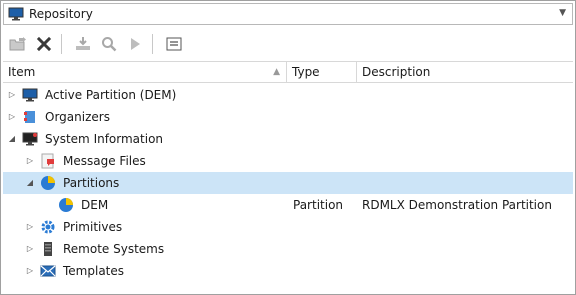  What do you see at coordinates (288, 271) in the screenshot?
I see `tree-row: ▷ Templates` at bounding box center [288, 271].